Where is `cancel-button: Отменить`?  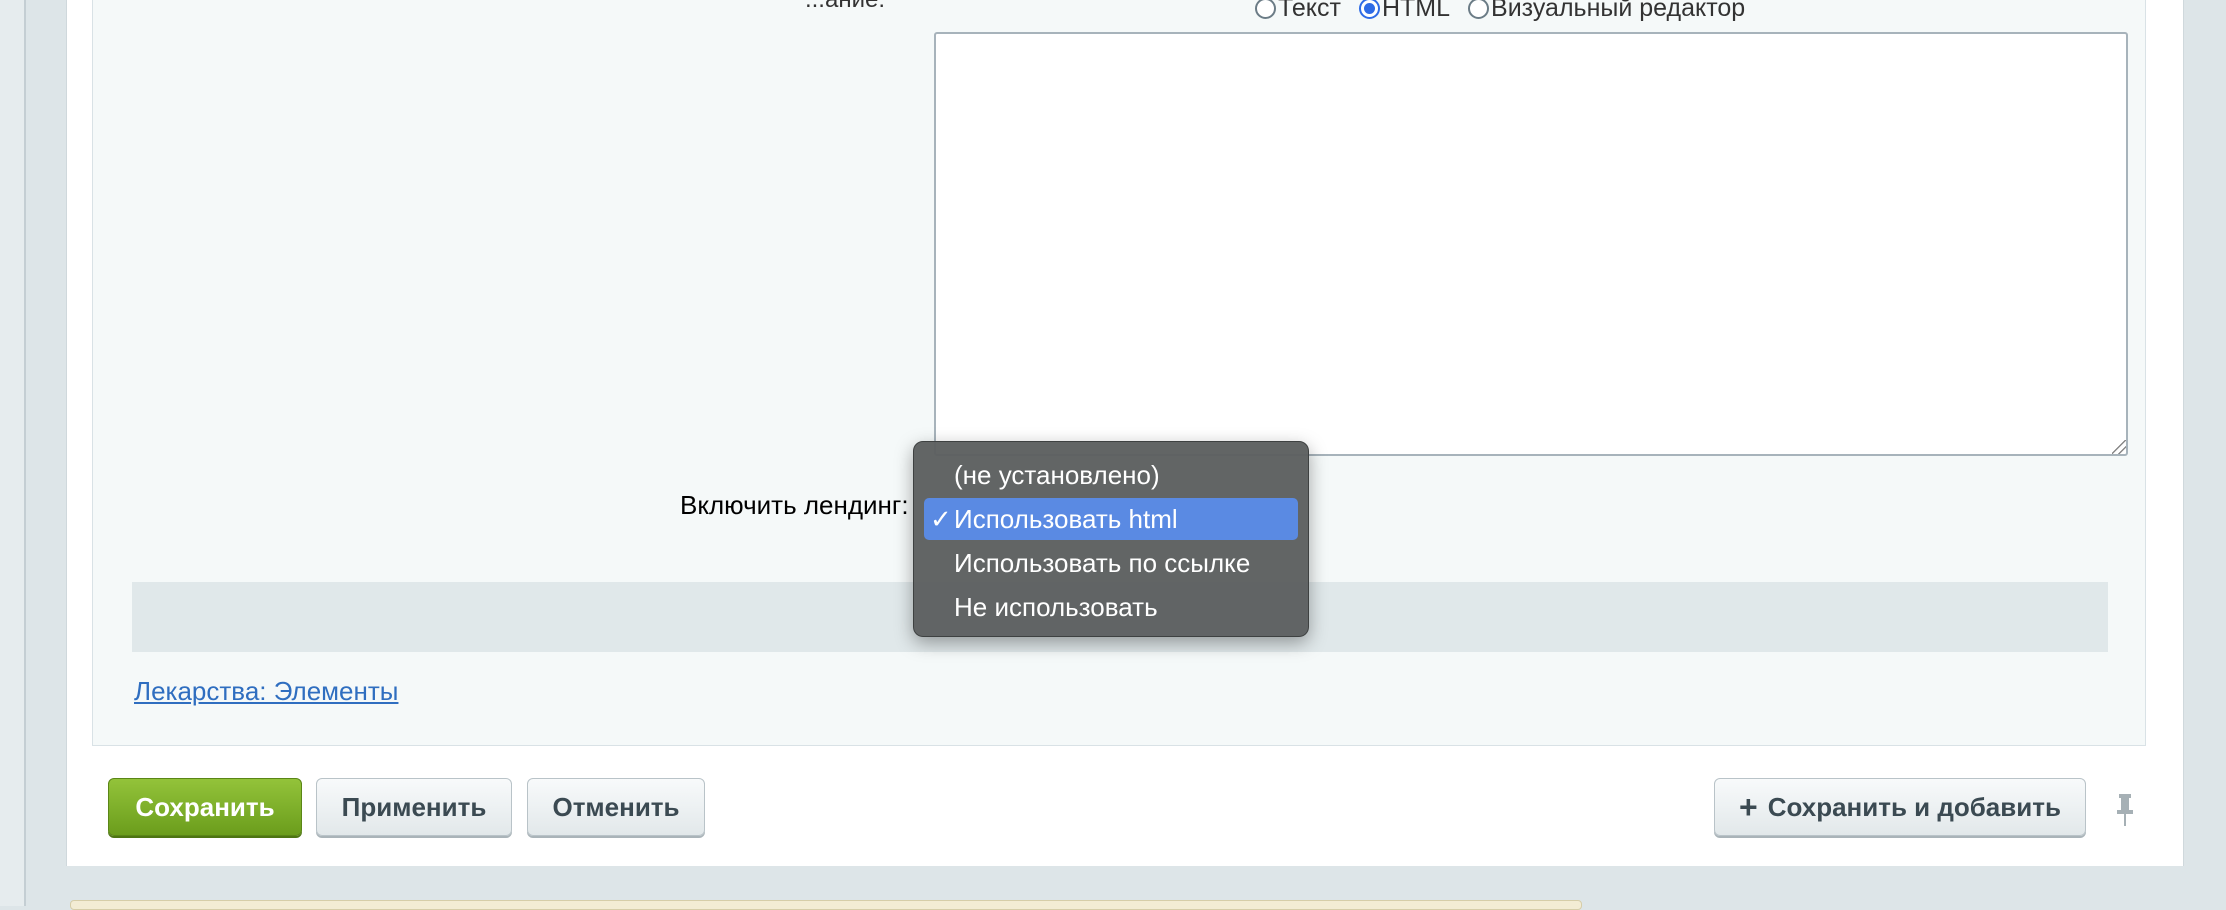 cancel-button: Отменить is located at coordinates (616, 807).